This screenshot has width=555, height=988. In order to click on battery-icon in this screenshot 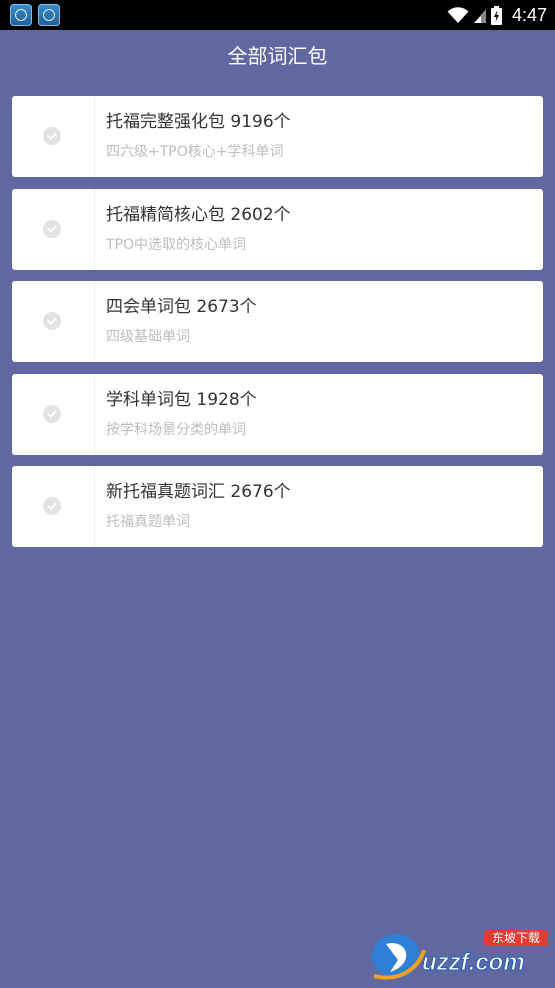, I will do `click(496, 15)`.